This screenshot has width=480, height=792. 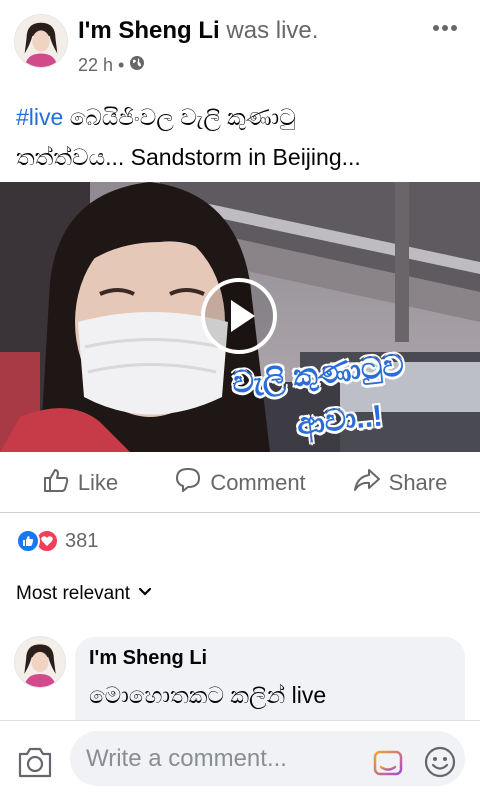 What do you see at coordinates (35, 762) in the screenshot?
I see `camera-icon` at bounding box center [35, 762].